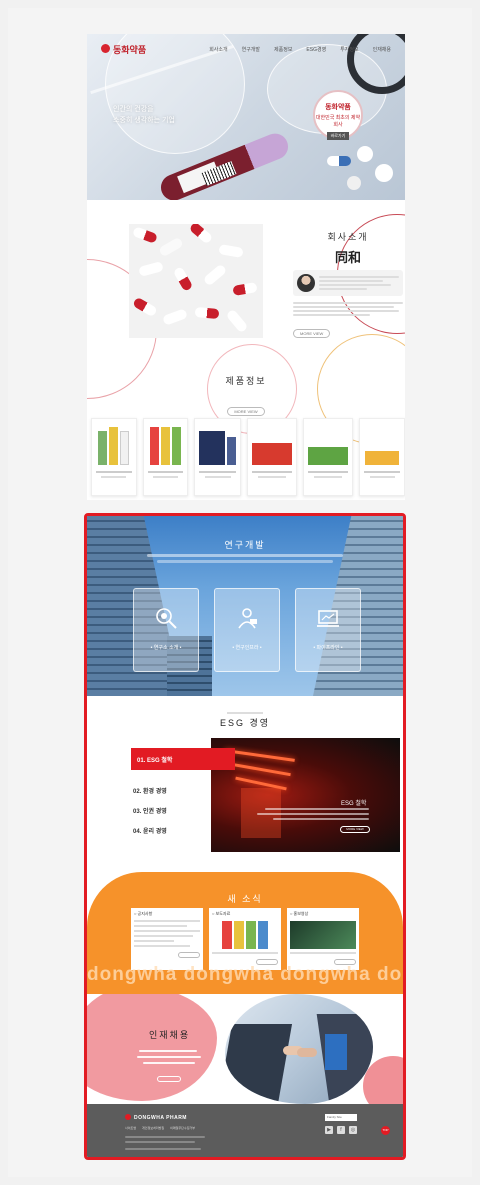 Image resolution: width=480 pixels, height=1185 pixels. Describe the element at coordinates (183, 759) in the screenshot. I see `esg-tab-philosophy: 01. ESG 철학` at that location.